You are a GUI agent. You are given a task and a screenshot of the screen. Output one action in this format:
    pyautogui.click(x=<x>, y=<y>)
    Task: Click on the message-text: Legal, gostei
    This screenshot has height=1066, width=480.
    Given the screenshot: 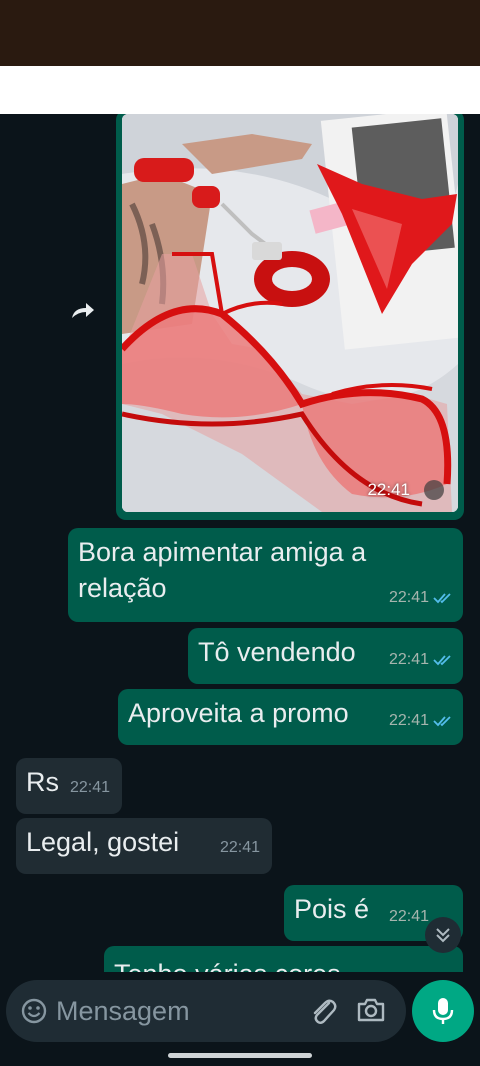 What is the action you would take?
    pyautogui.click(x=103, y=842)
    